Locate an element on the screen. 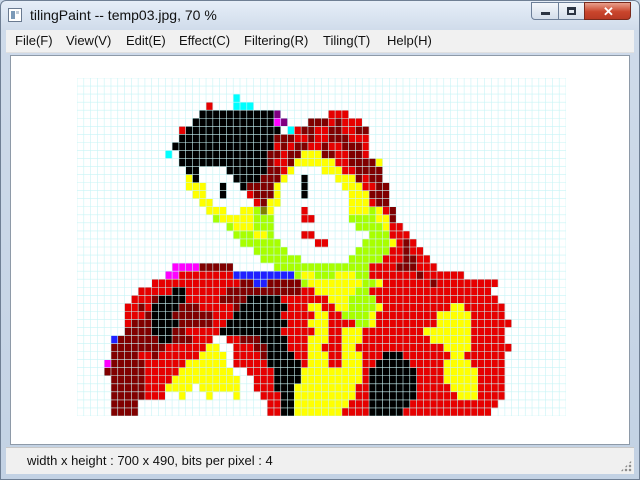  title-bar: tilingPaint -- temp03.jpg, 70 % ✕ is located at coordinates (320, 15).